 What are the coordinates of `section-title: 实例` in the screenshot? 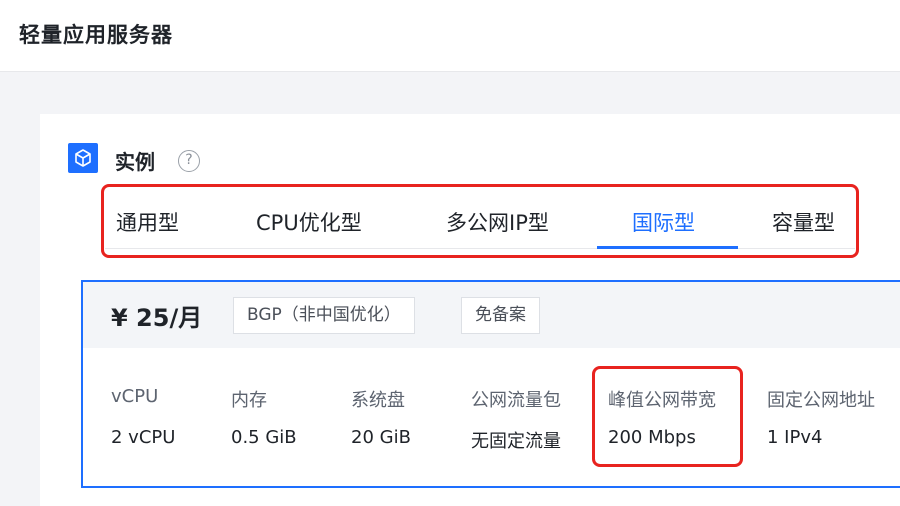 It's located at (135, 162).